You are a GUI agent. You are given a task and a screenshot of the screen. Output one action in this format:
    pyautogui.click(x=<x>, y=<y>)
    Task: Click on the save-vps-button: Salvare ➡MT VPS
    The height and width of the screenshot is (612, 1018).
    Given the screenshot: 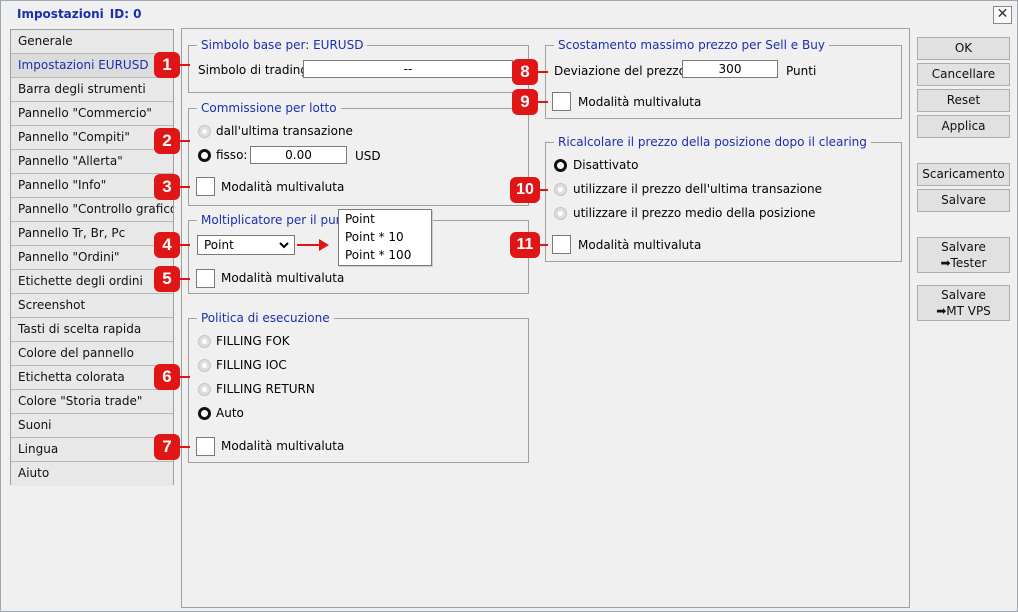 What is the action you would take?
    pyautogui.click(x=963, y=303)
    